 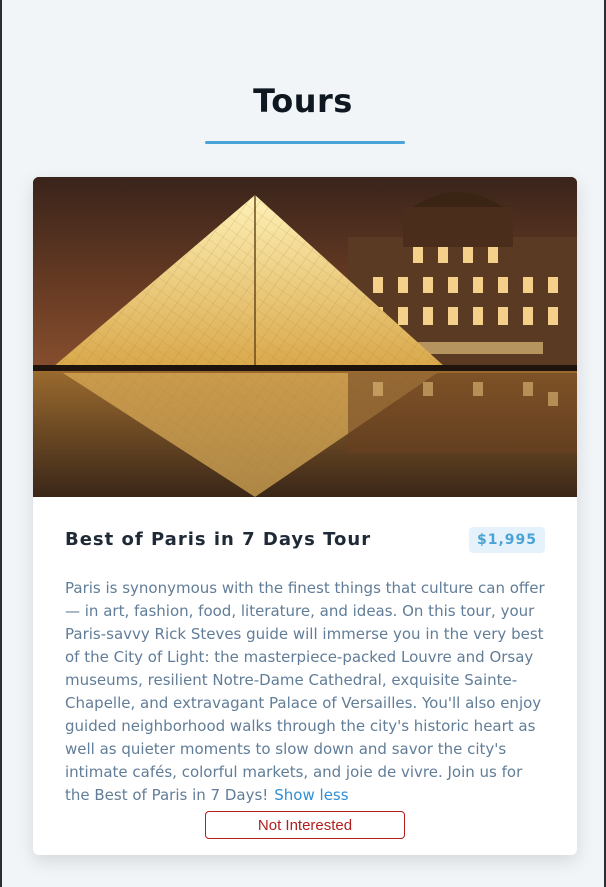 I want to click on tour-header: Best of Paris in 7 Days Tour $1,995, so click(x=305, y=540).